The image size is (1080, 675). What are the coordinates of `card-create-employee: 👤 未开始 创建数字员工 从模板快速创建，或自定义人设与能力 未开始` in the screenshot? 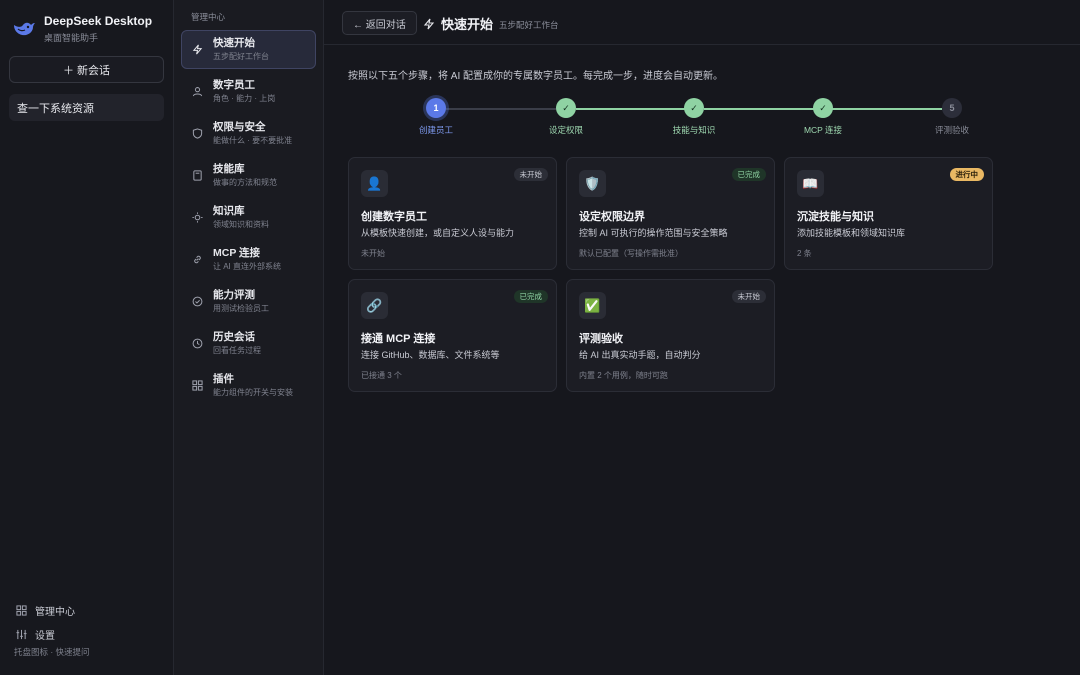 It's located at (452, 213).